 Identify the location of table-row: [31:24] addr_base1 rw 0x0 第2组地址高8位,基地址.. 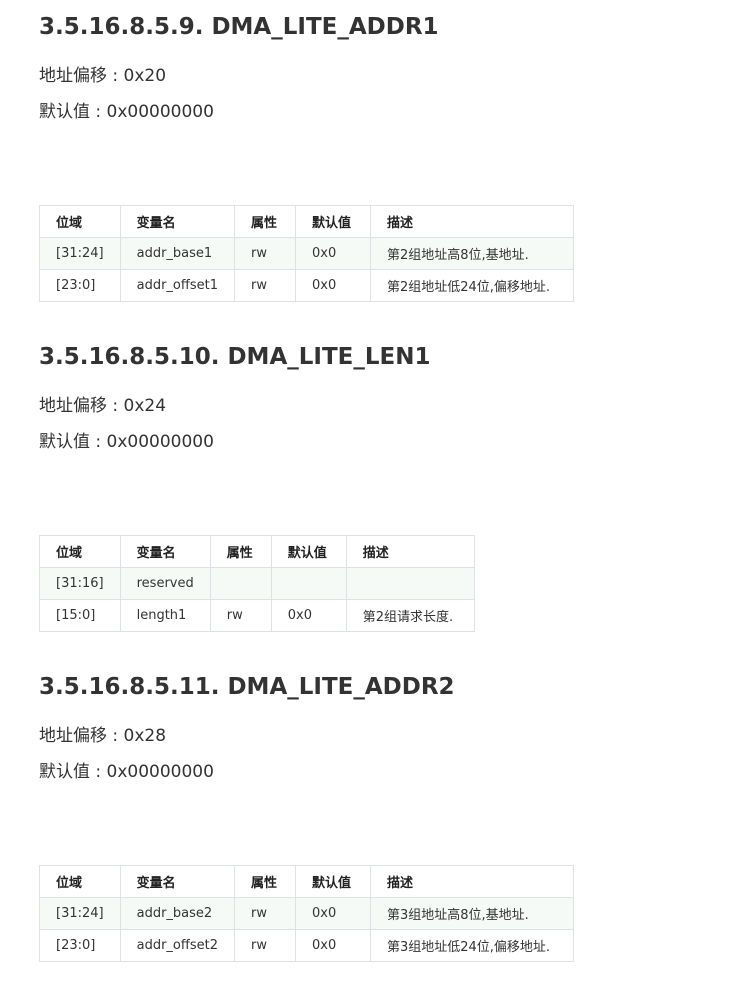
(306, 253).